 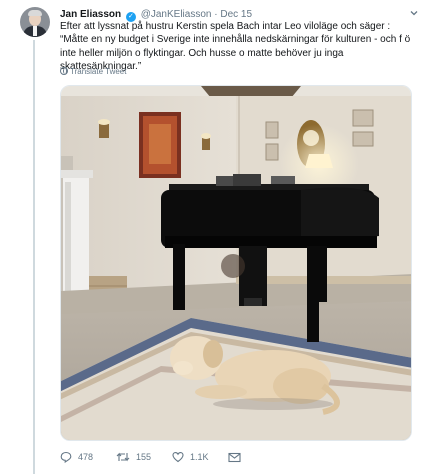 What do you see at coordinates (178, 457) in the screenshot?
I see `heart-icon` at bounding box center [178, 457].